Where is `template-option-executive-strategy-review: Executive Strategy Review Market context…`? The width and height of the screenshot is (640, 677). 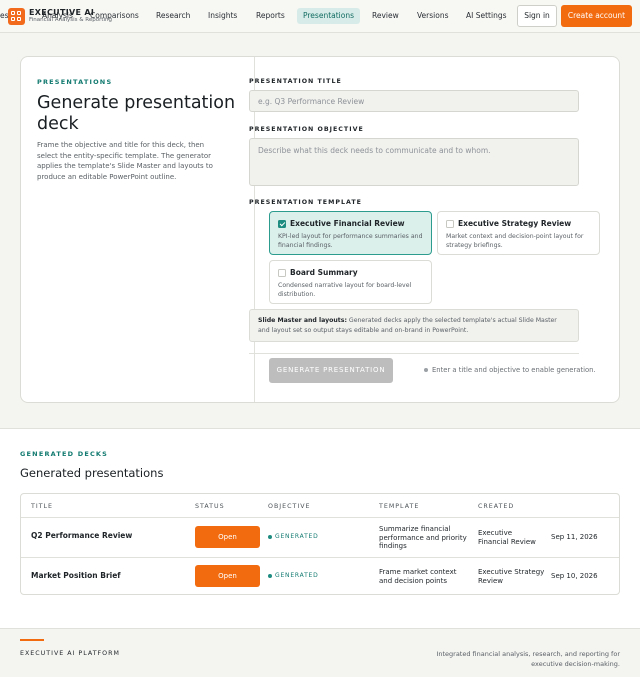 template-option-executive-strategy-review: Executive Strategy Review Market context… is located at coordinates (518, 233).